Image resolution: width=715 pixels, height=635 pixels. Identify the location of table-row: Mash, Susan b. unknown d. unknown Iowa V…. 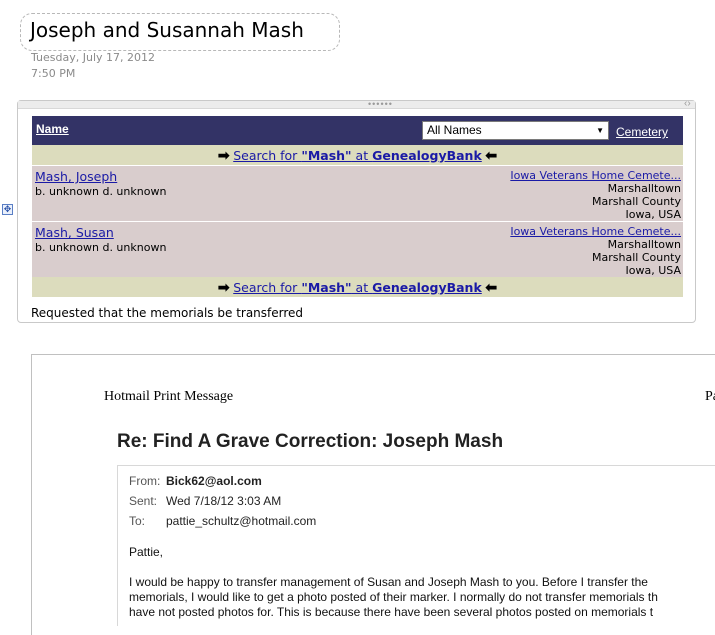
(357, 249).